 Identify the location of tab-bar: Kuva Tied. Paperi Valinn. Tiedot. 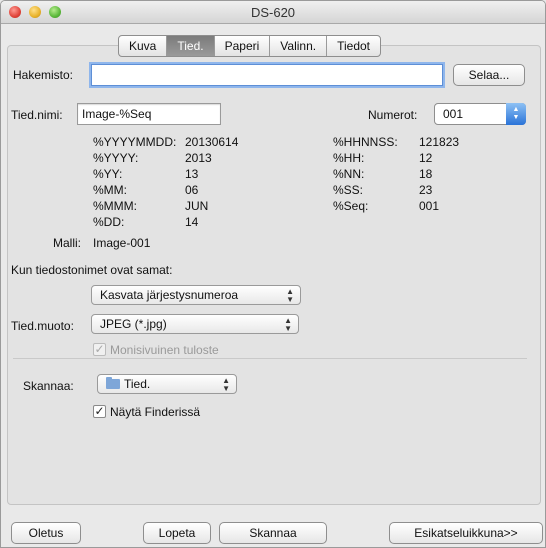
(249, 46).